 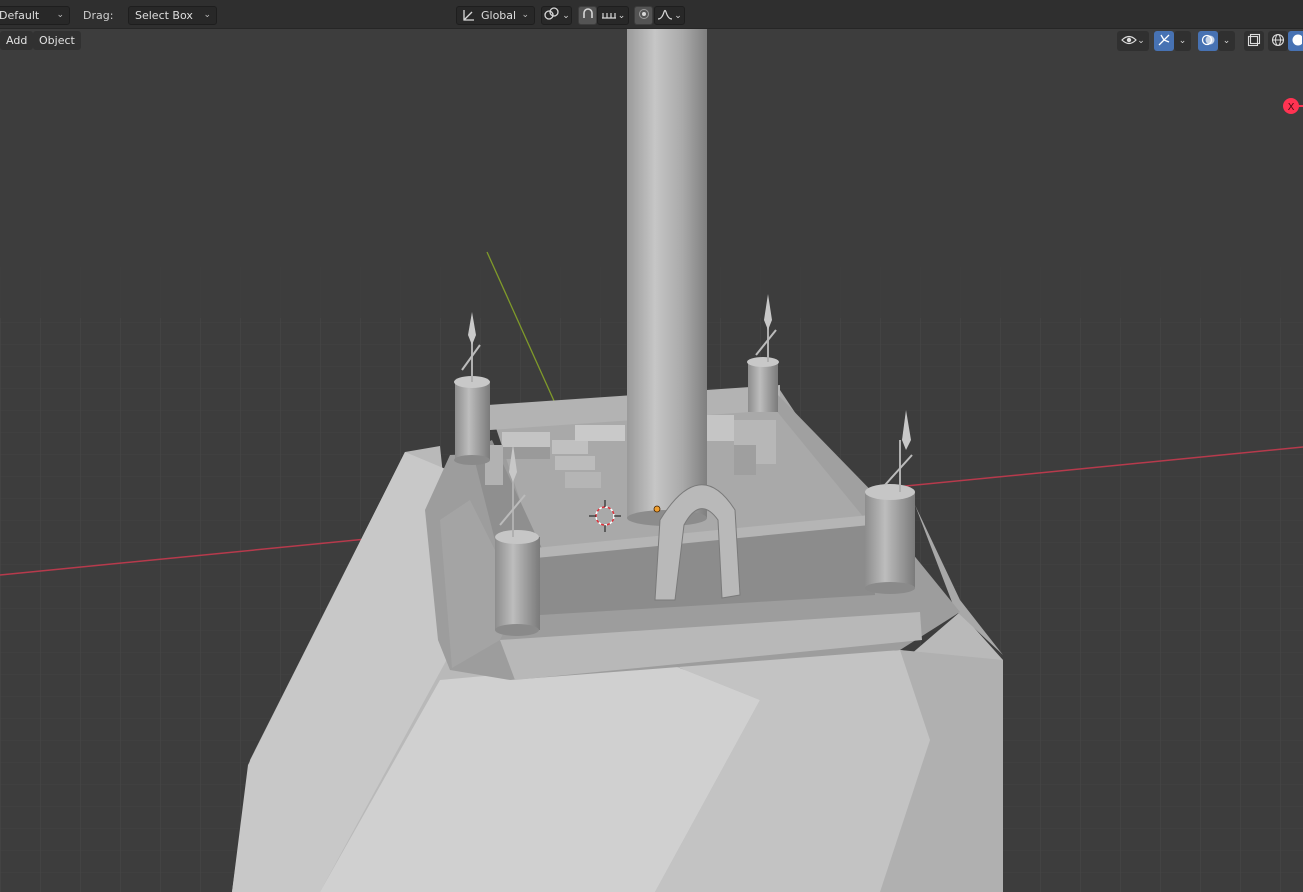 I want to click on gizmo-toggle, so click(x=1164, y=41).